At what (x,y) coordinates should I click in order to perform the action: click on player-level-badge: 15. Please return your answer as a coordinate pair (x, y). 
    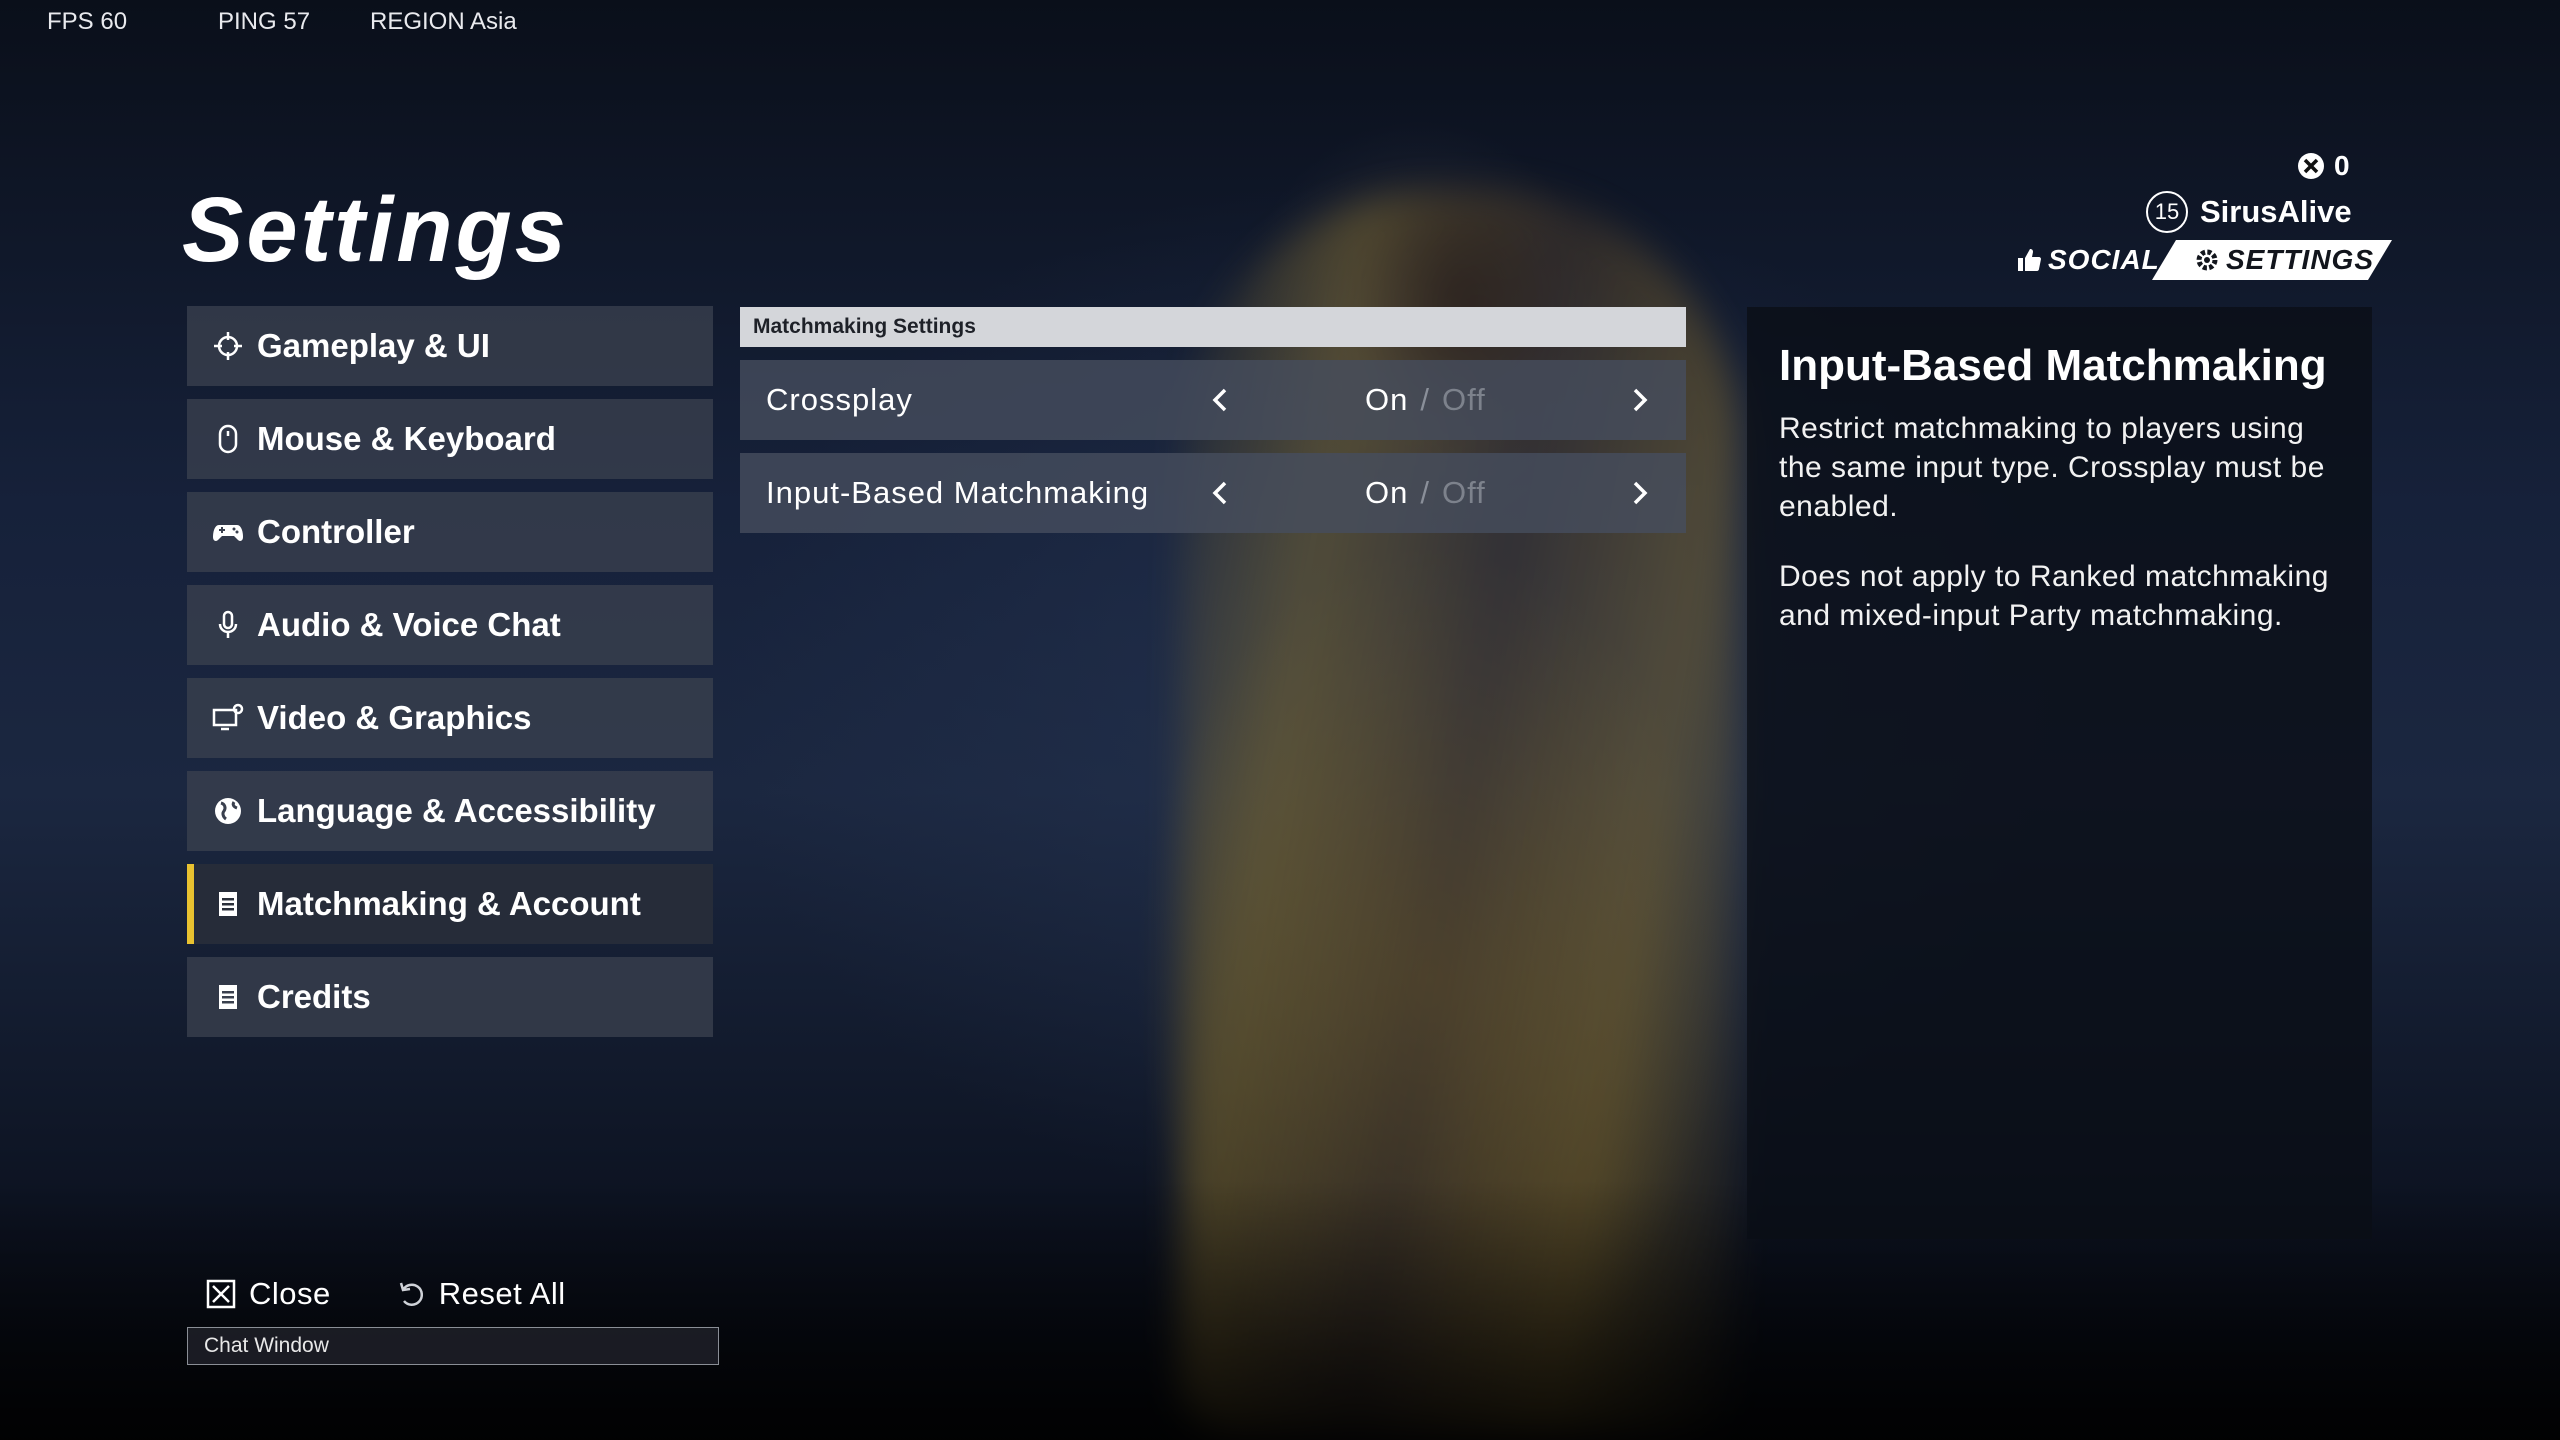
    Looking at the image, I should click on (2167, 212).